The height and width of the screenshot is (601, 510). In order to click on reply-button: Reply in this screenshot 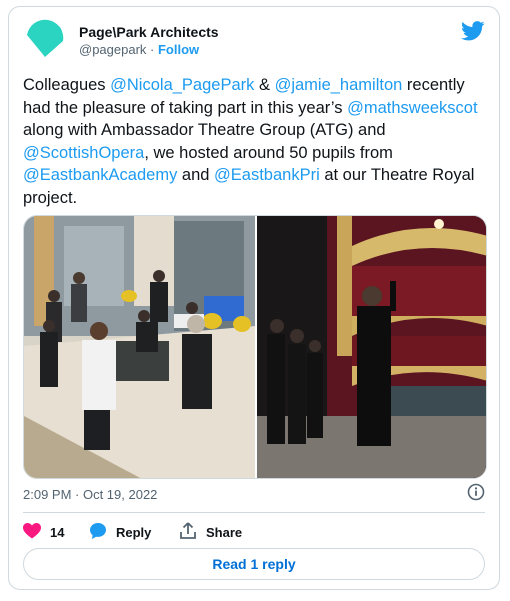, I will do `click(120, 532)`.